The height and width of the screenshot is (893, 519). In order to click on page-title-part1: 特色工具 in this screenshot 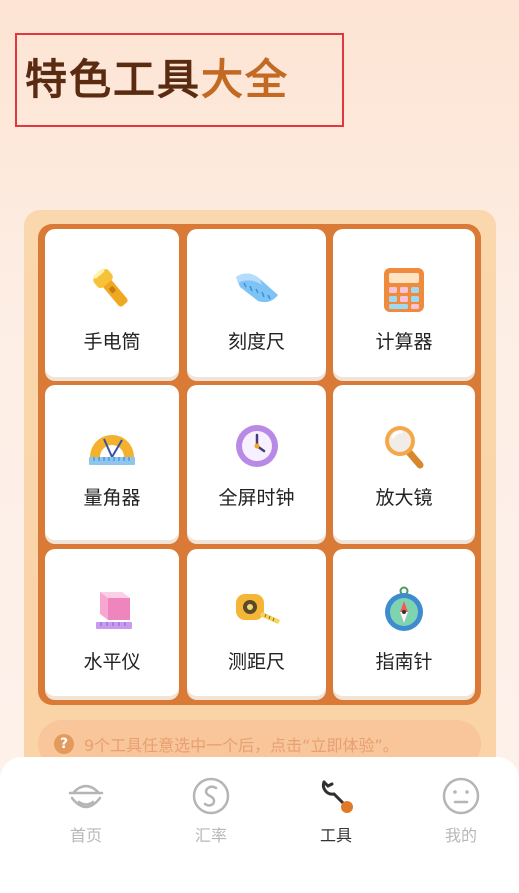, I will do `click(113, 79)`.